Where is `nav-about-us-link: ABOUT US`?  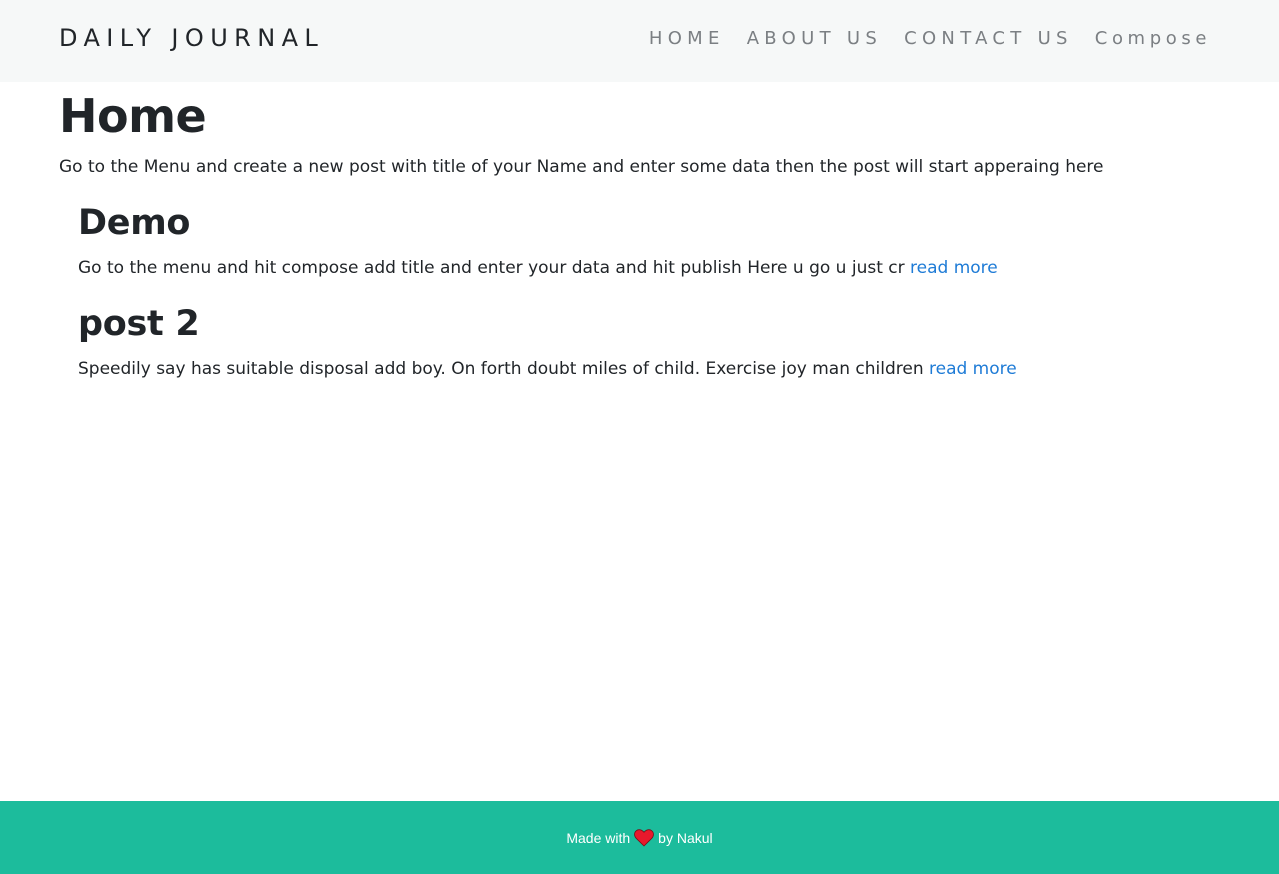 nav-about-us-link: ABOUT US is located at coordinates (814, 38).